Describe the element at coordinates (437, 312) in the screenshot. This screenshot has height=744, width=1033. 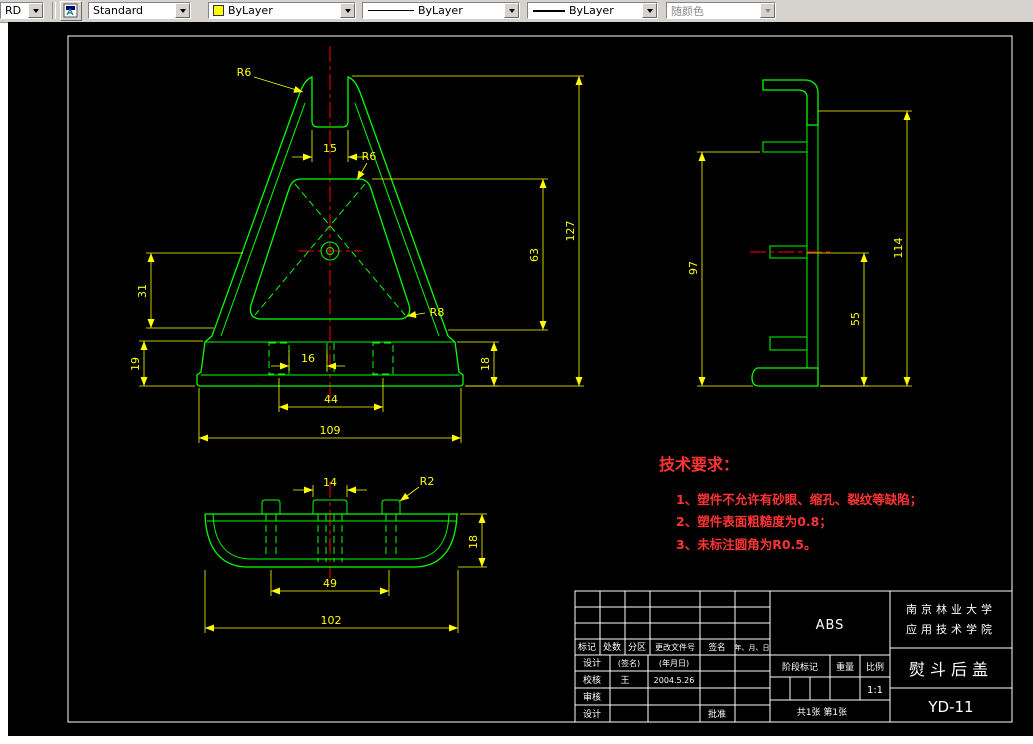
I see `dim-corner-fillet: R8` at that location.